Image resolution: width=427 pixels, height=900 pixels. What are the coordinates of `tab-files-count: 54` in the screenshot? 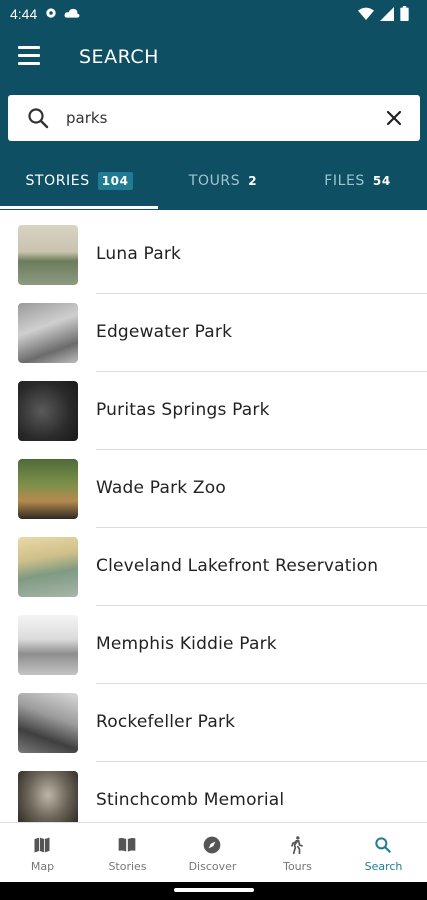 It's located at (381, 181).